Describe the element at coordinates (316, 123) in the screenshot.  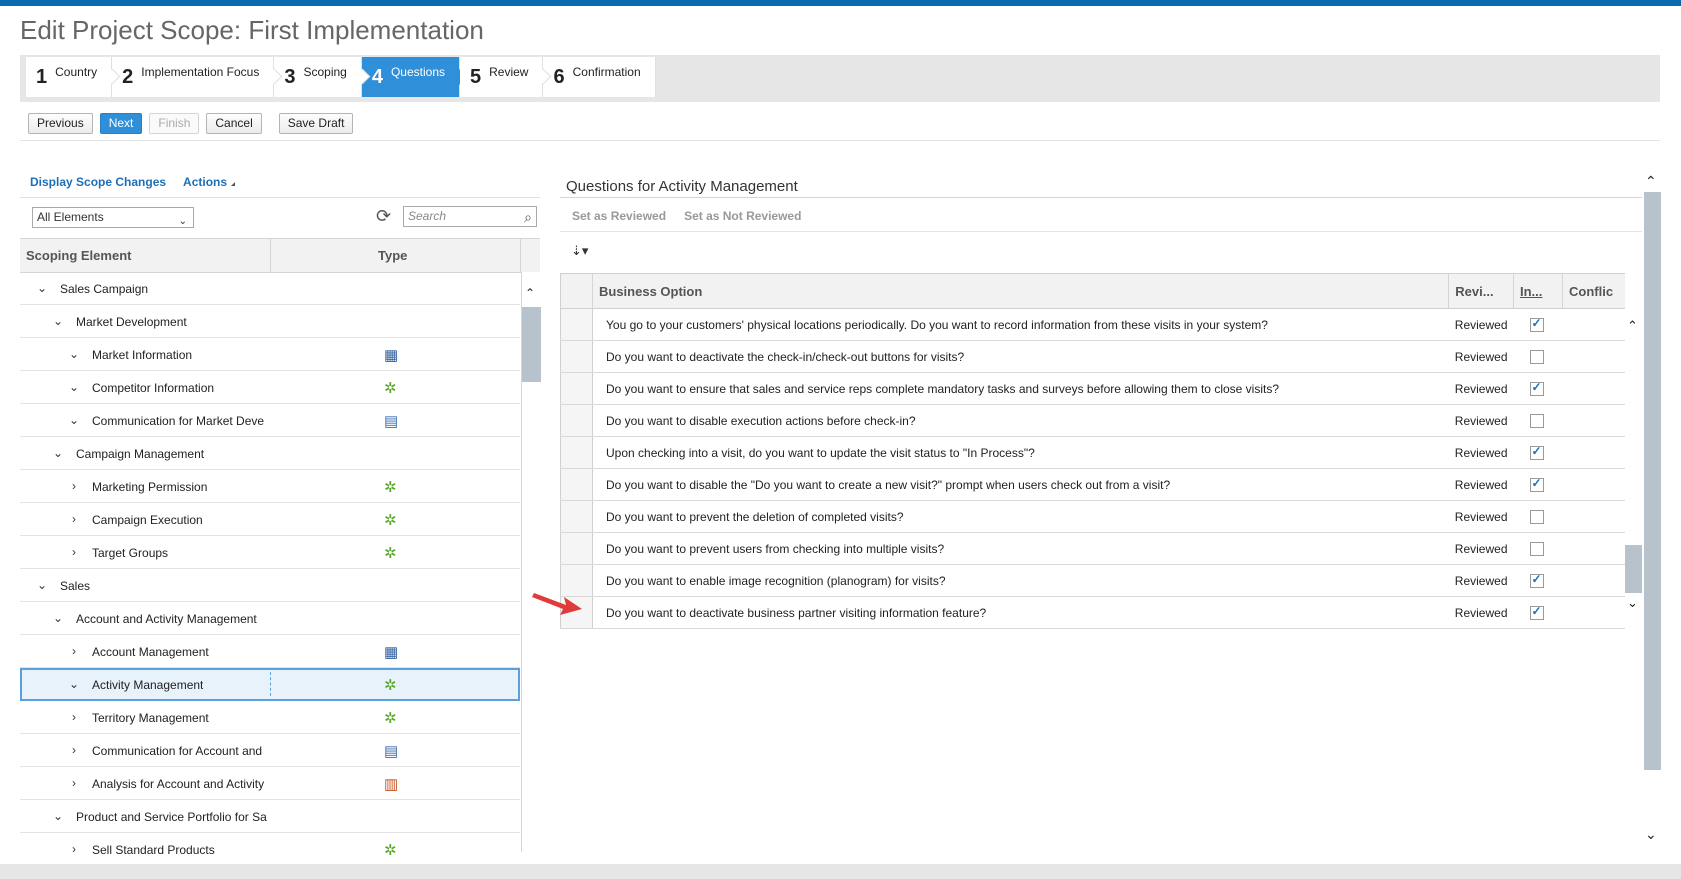
I see `save-draft-button: Save Draft` at that location.